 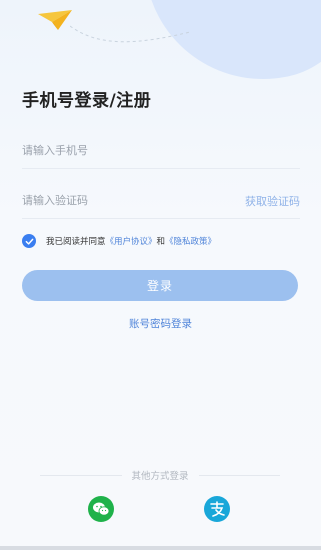 What do you see at coordinates (122, 200) in the screenshot?
I see `verification-code-input` at bounding box center [122, 200].